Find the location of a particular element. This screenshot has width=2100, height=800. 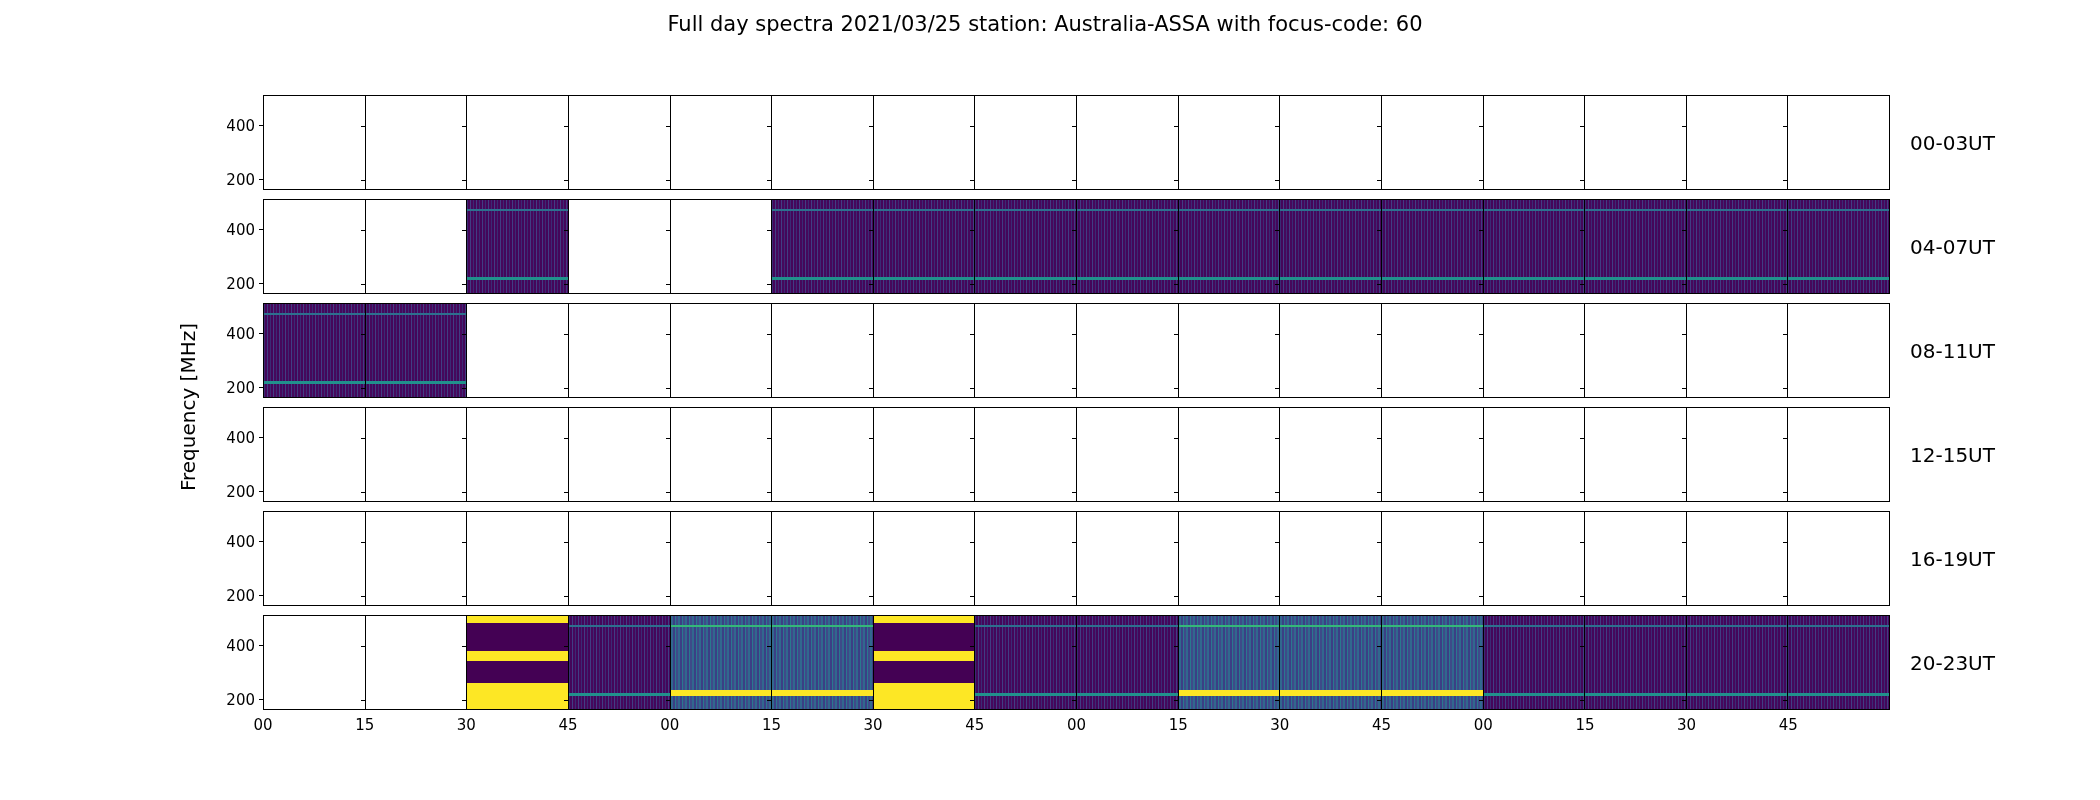

row-label: 08-11UT is located at coordinates (1952, 350).